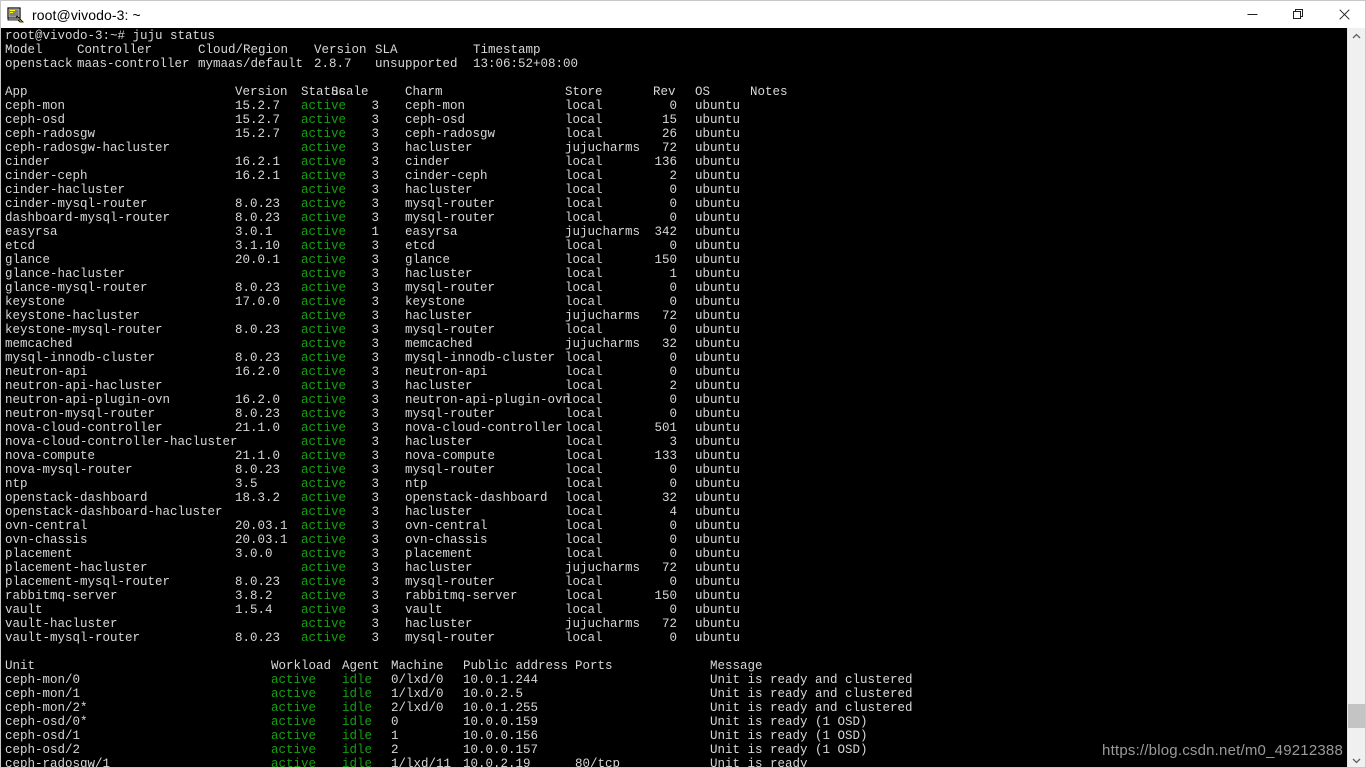 This screenshot has height=768, width=1366. Describe the element at coordinates (669, 148) in the screenshot. I see `app-rev: 72` at that location.